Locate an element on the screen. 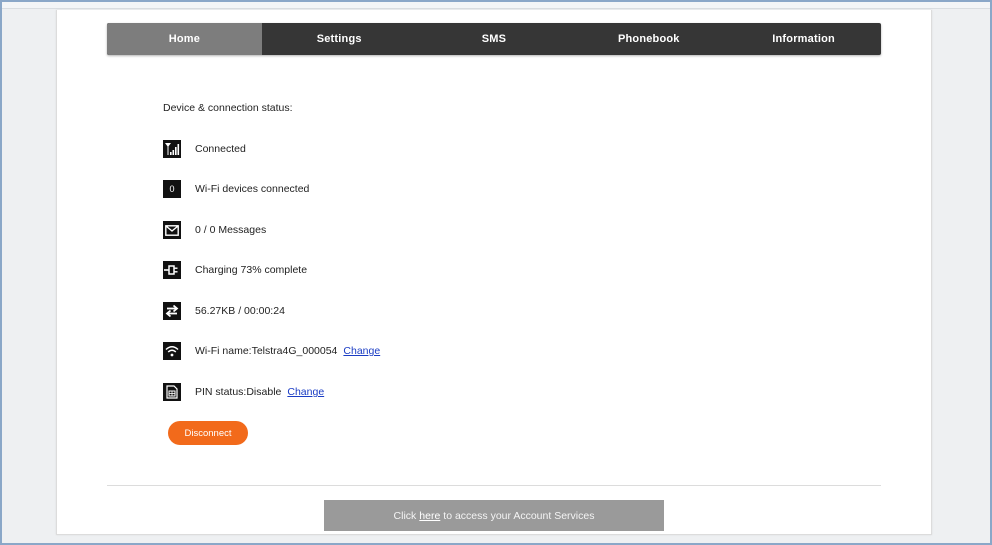 This screenshot has height=545, width=992. frame-top-strip is located at coordinates (496, 5).